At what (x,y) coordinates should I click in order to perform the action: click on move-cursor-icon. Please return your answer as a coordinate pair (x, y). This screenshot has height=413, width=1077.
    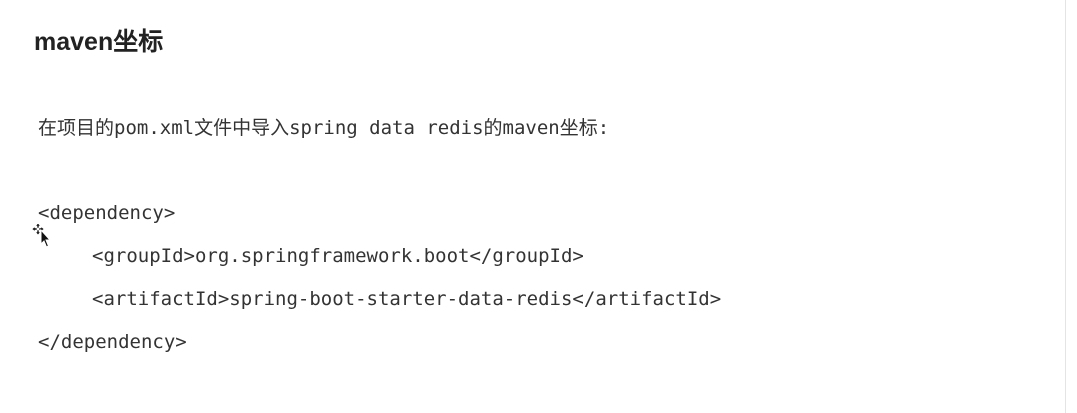
    Looking at the image, I should click on (42, 235).